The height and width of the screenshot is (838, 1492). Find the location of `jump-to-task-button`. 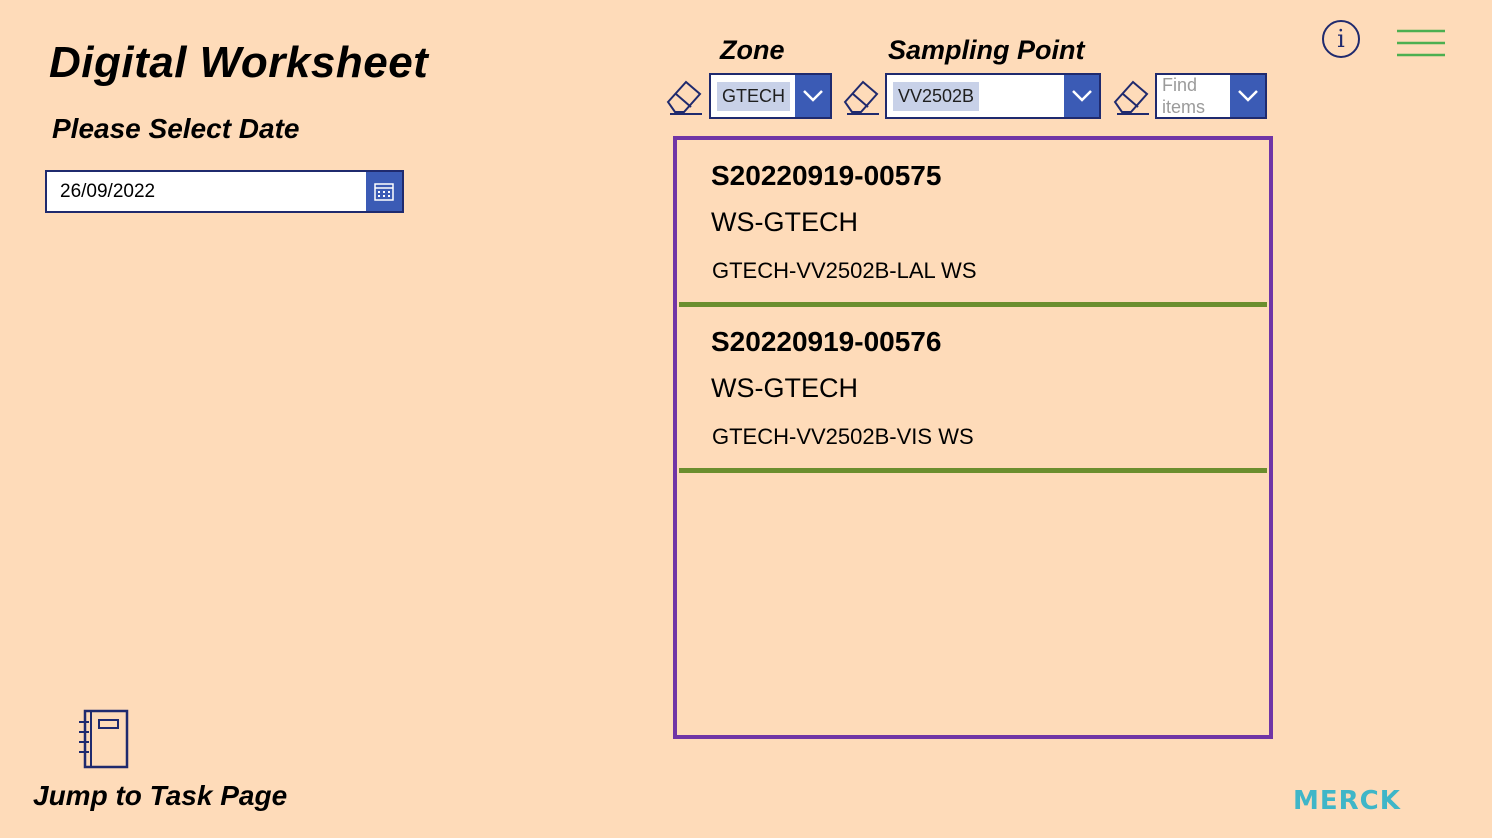

jump-to-task-button is located at coordinates (104, 739).